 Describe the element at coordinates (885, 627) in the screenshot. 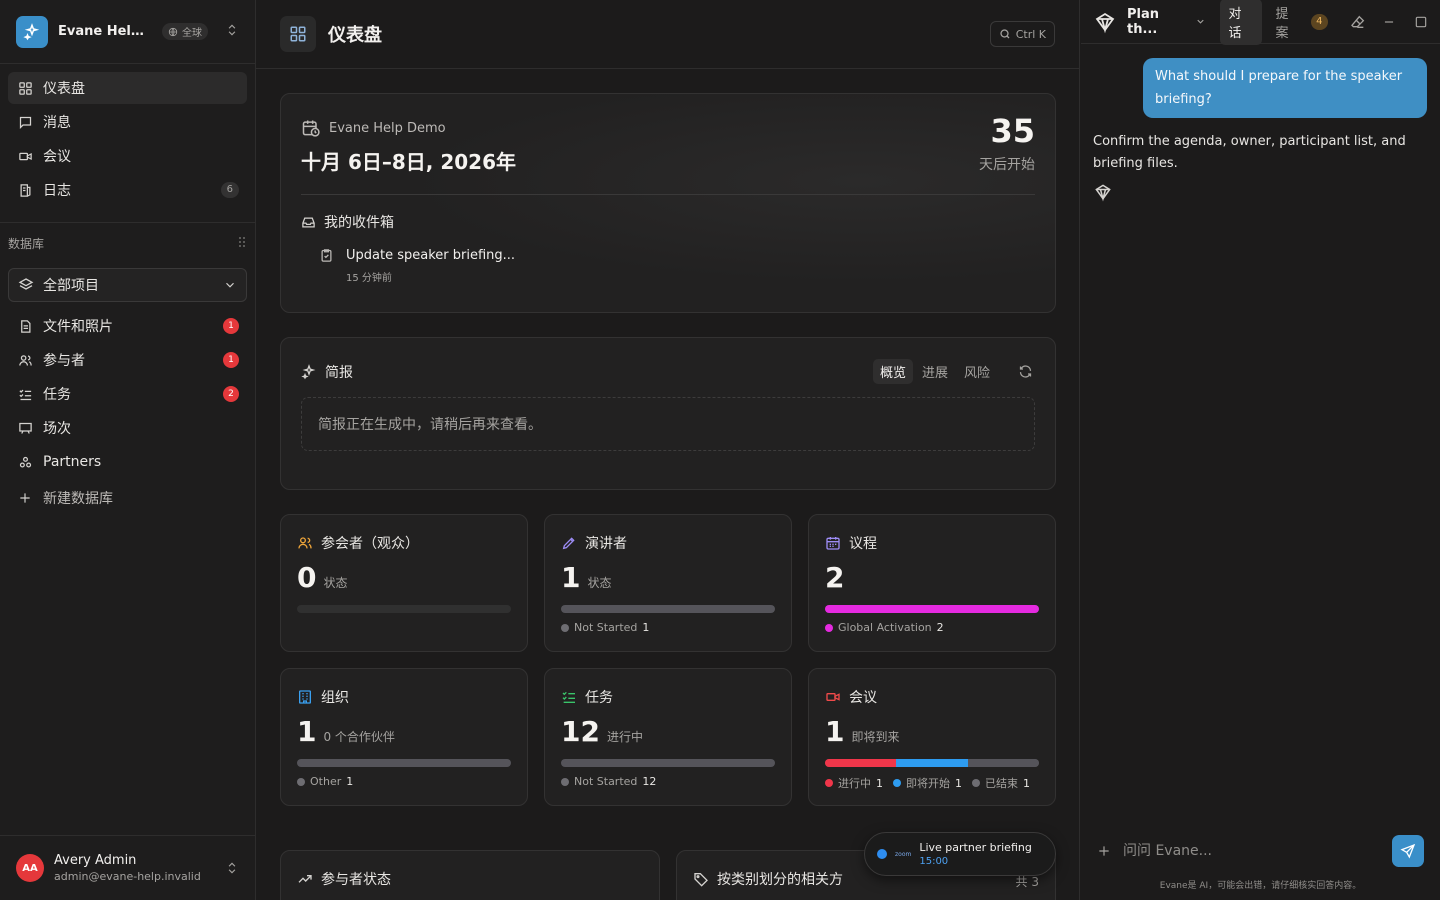

I see `legend-label: Global Activation` at that location.